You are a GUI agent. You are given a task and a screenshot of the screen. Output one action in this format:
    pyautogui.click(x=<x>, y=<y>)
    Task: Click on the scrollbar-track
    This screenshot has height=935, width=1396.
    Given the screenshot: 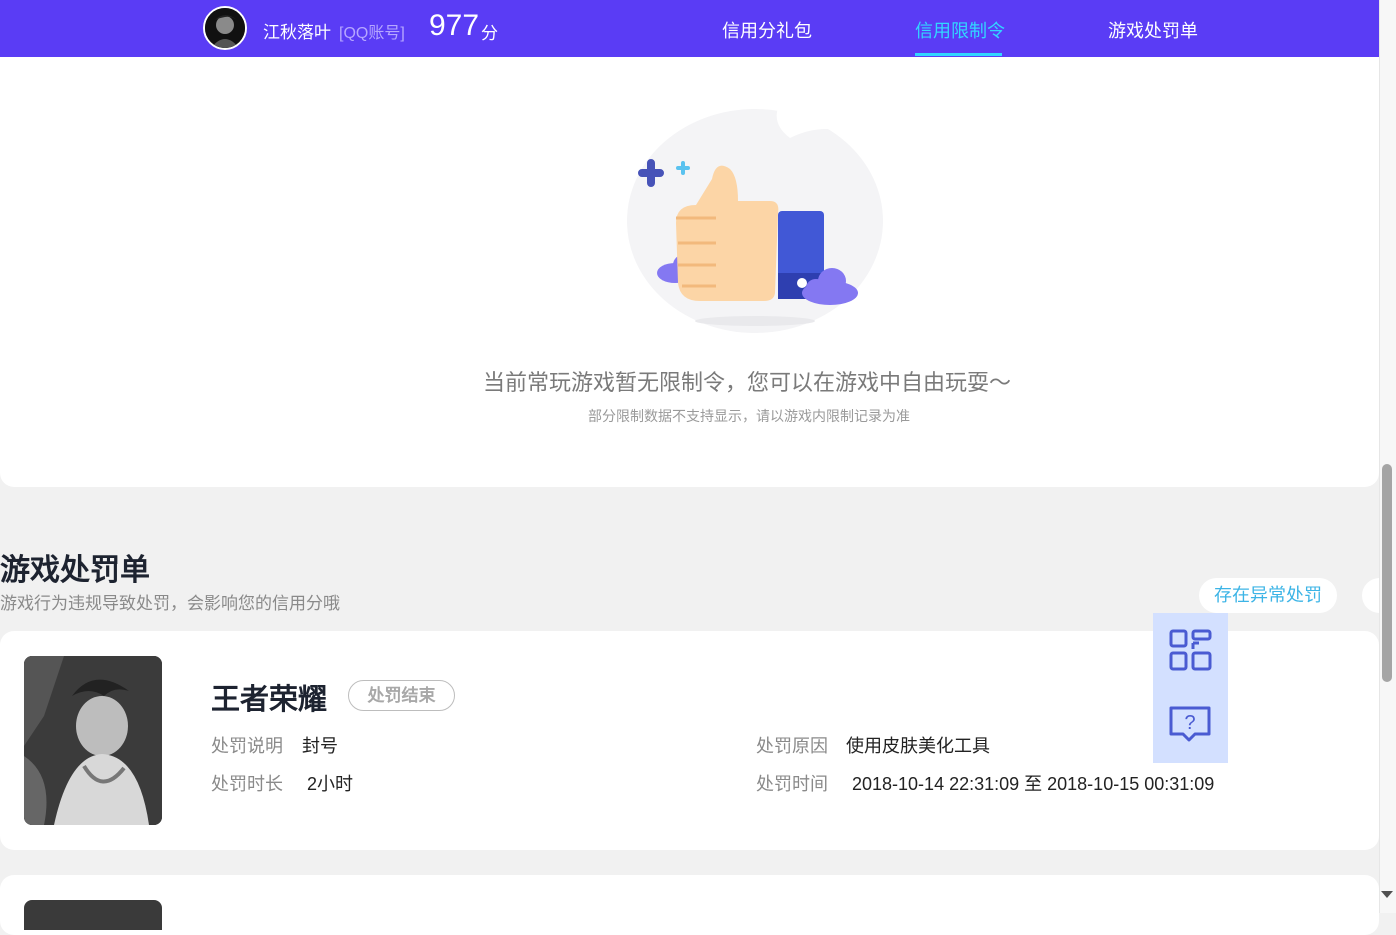 What is the action you would take?
    pyautogui.click(x=1387, y=456)
    